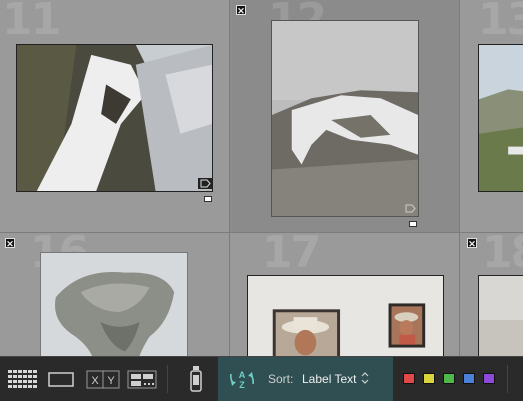 This screenshot has width=523, height=401. I want to click on svg-text: A, so click(242, 375).